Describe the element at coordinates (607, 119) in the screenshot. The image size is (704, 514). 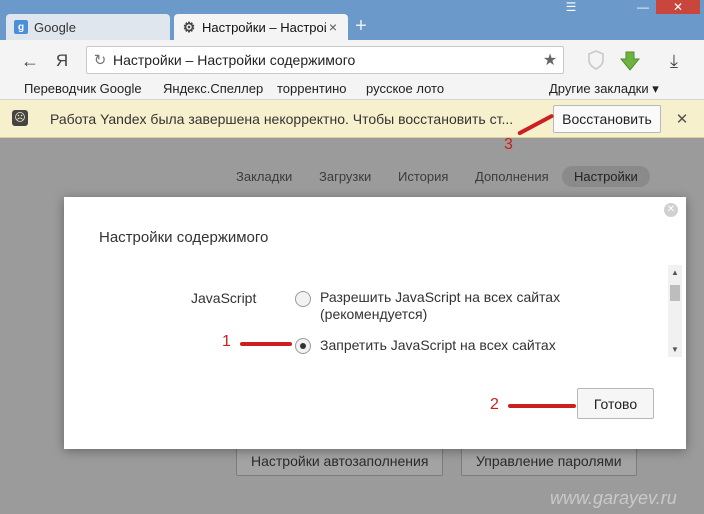
I see `restore-button: Восстановить` at that location.